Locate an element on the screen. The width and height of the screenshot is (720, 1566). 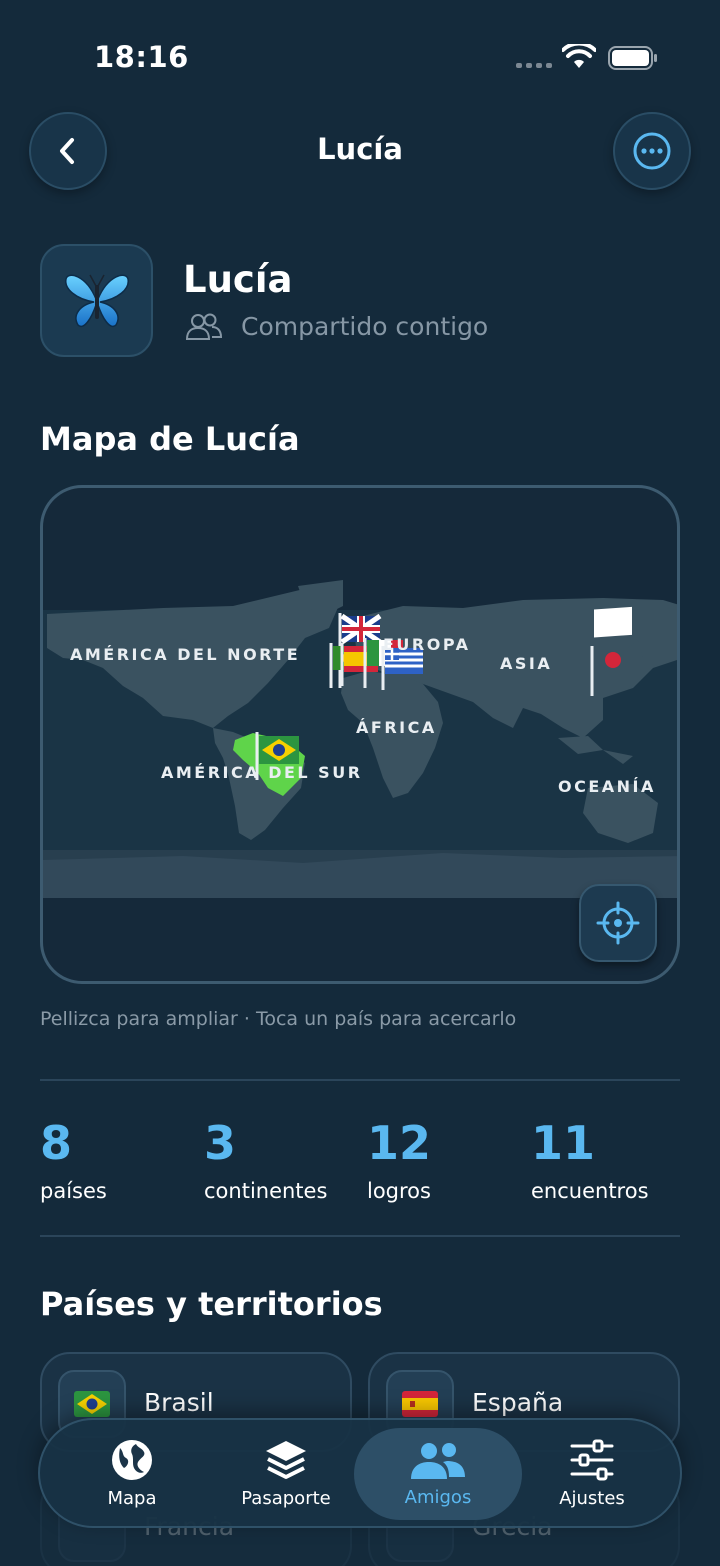
locate-button is located at coordinates (618, 923).